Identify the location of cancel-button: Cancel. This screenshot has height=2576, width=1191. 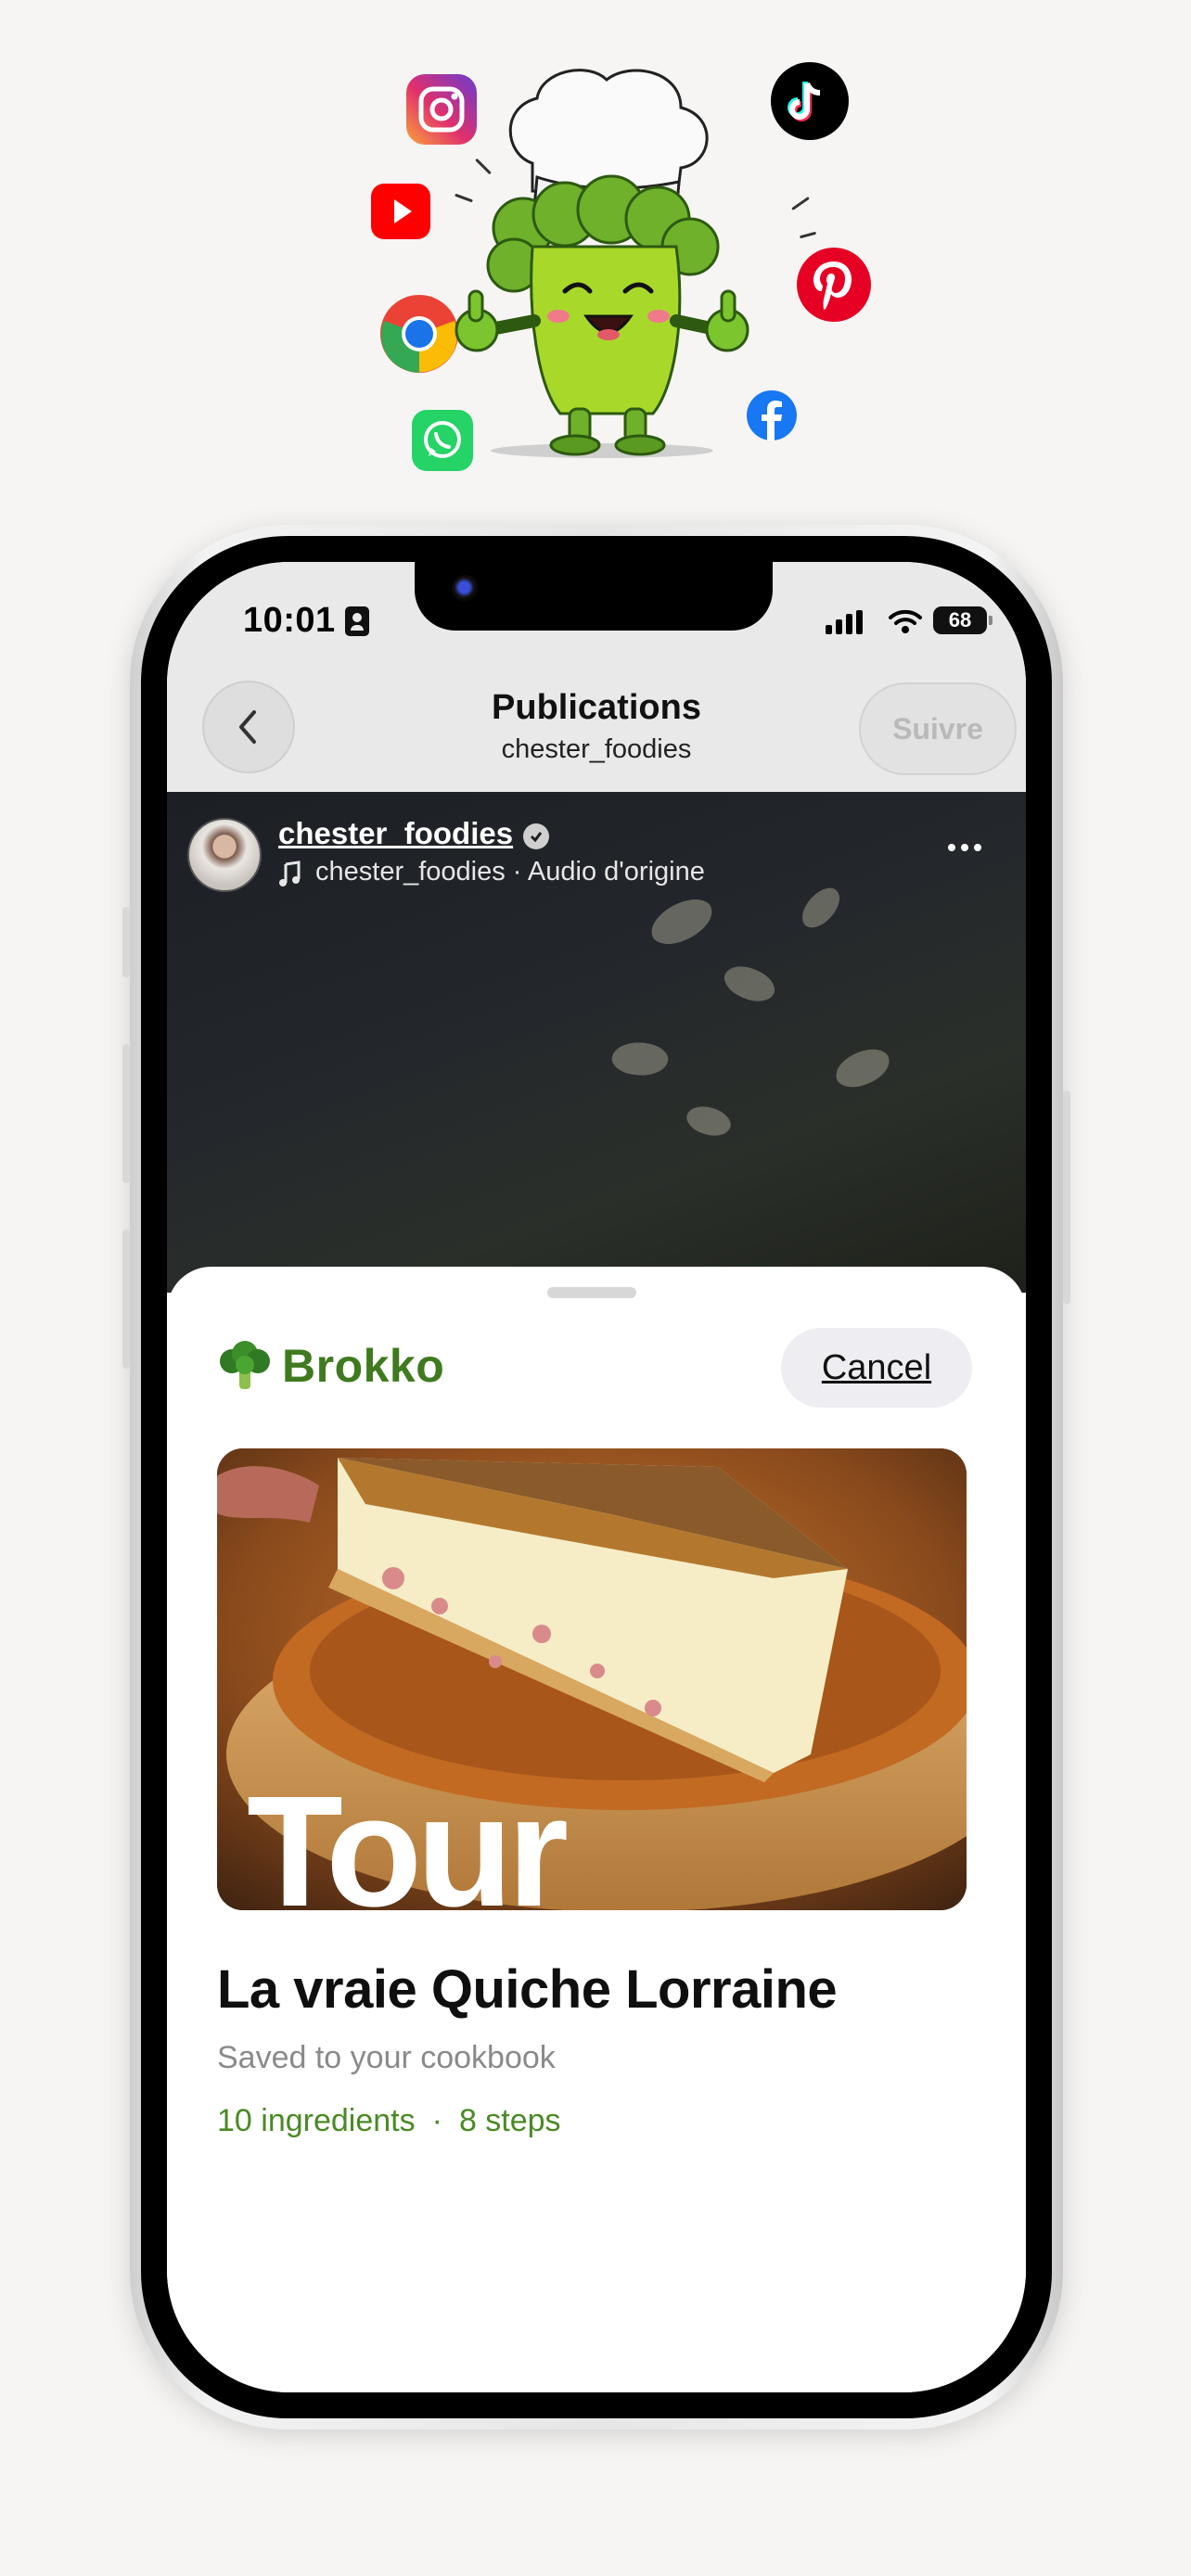
(876, 1368).